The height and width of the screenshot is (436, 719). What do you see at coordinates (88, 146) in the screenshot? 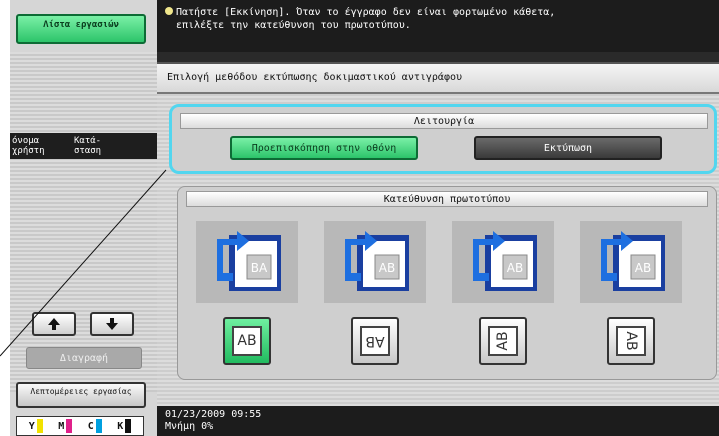
I see `status-column-label: Κατά- σταση` at bounding box center [88, 146].